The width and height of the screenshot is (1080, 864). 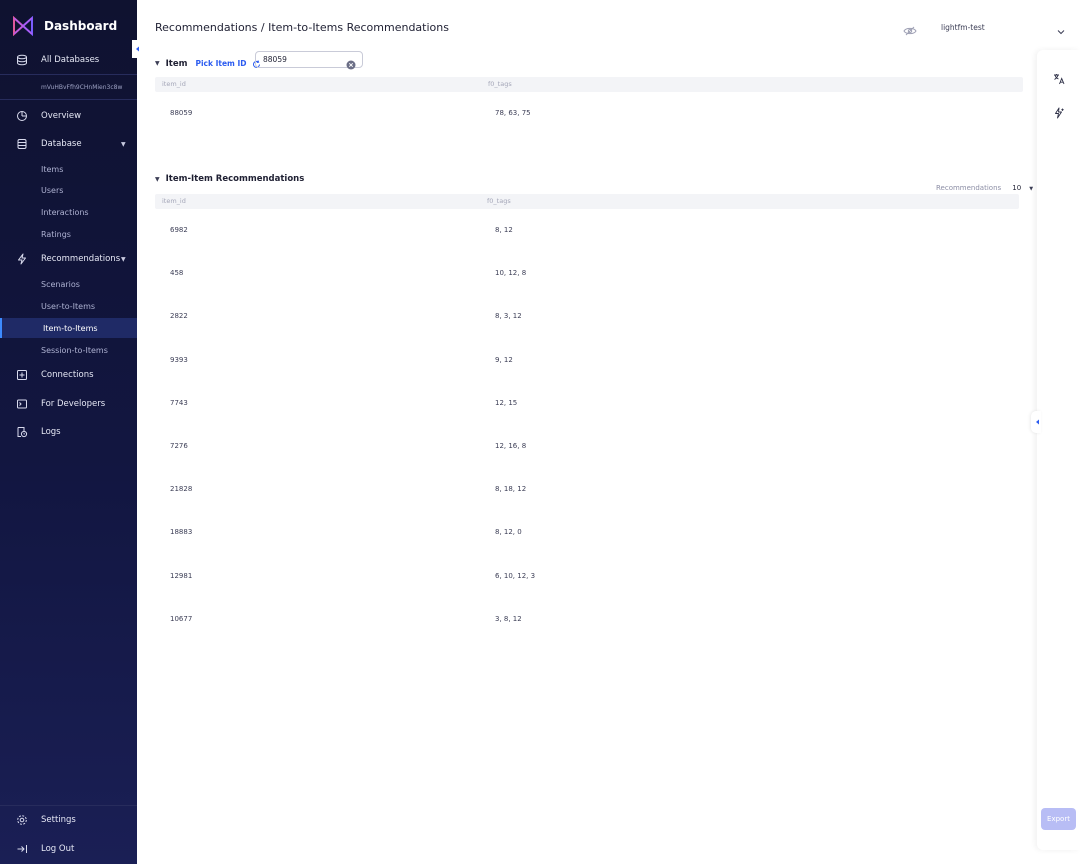 What do you see at coordinates (969, 188) in the screenshot?
I see `recommendations-count-label: Recommendations` at bounding box center [969, 188].